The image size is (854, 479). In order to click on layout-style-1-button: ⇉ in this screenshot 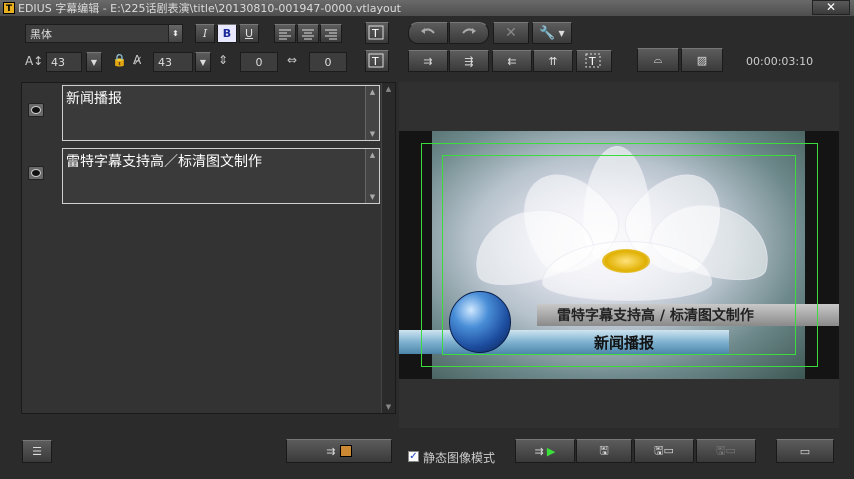, I will do `click(428, 61)`.